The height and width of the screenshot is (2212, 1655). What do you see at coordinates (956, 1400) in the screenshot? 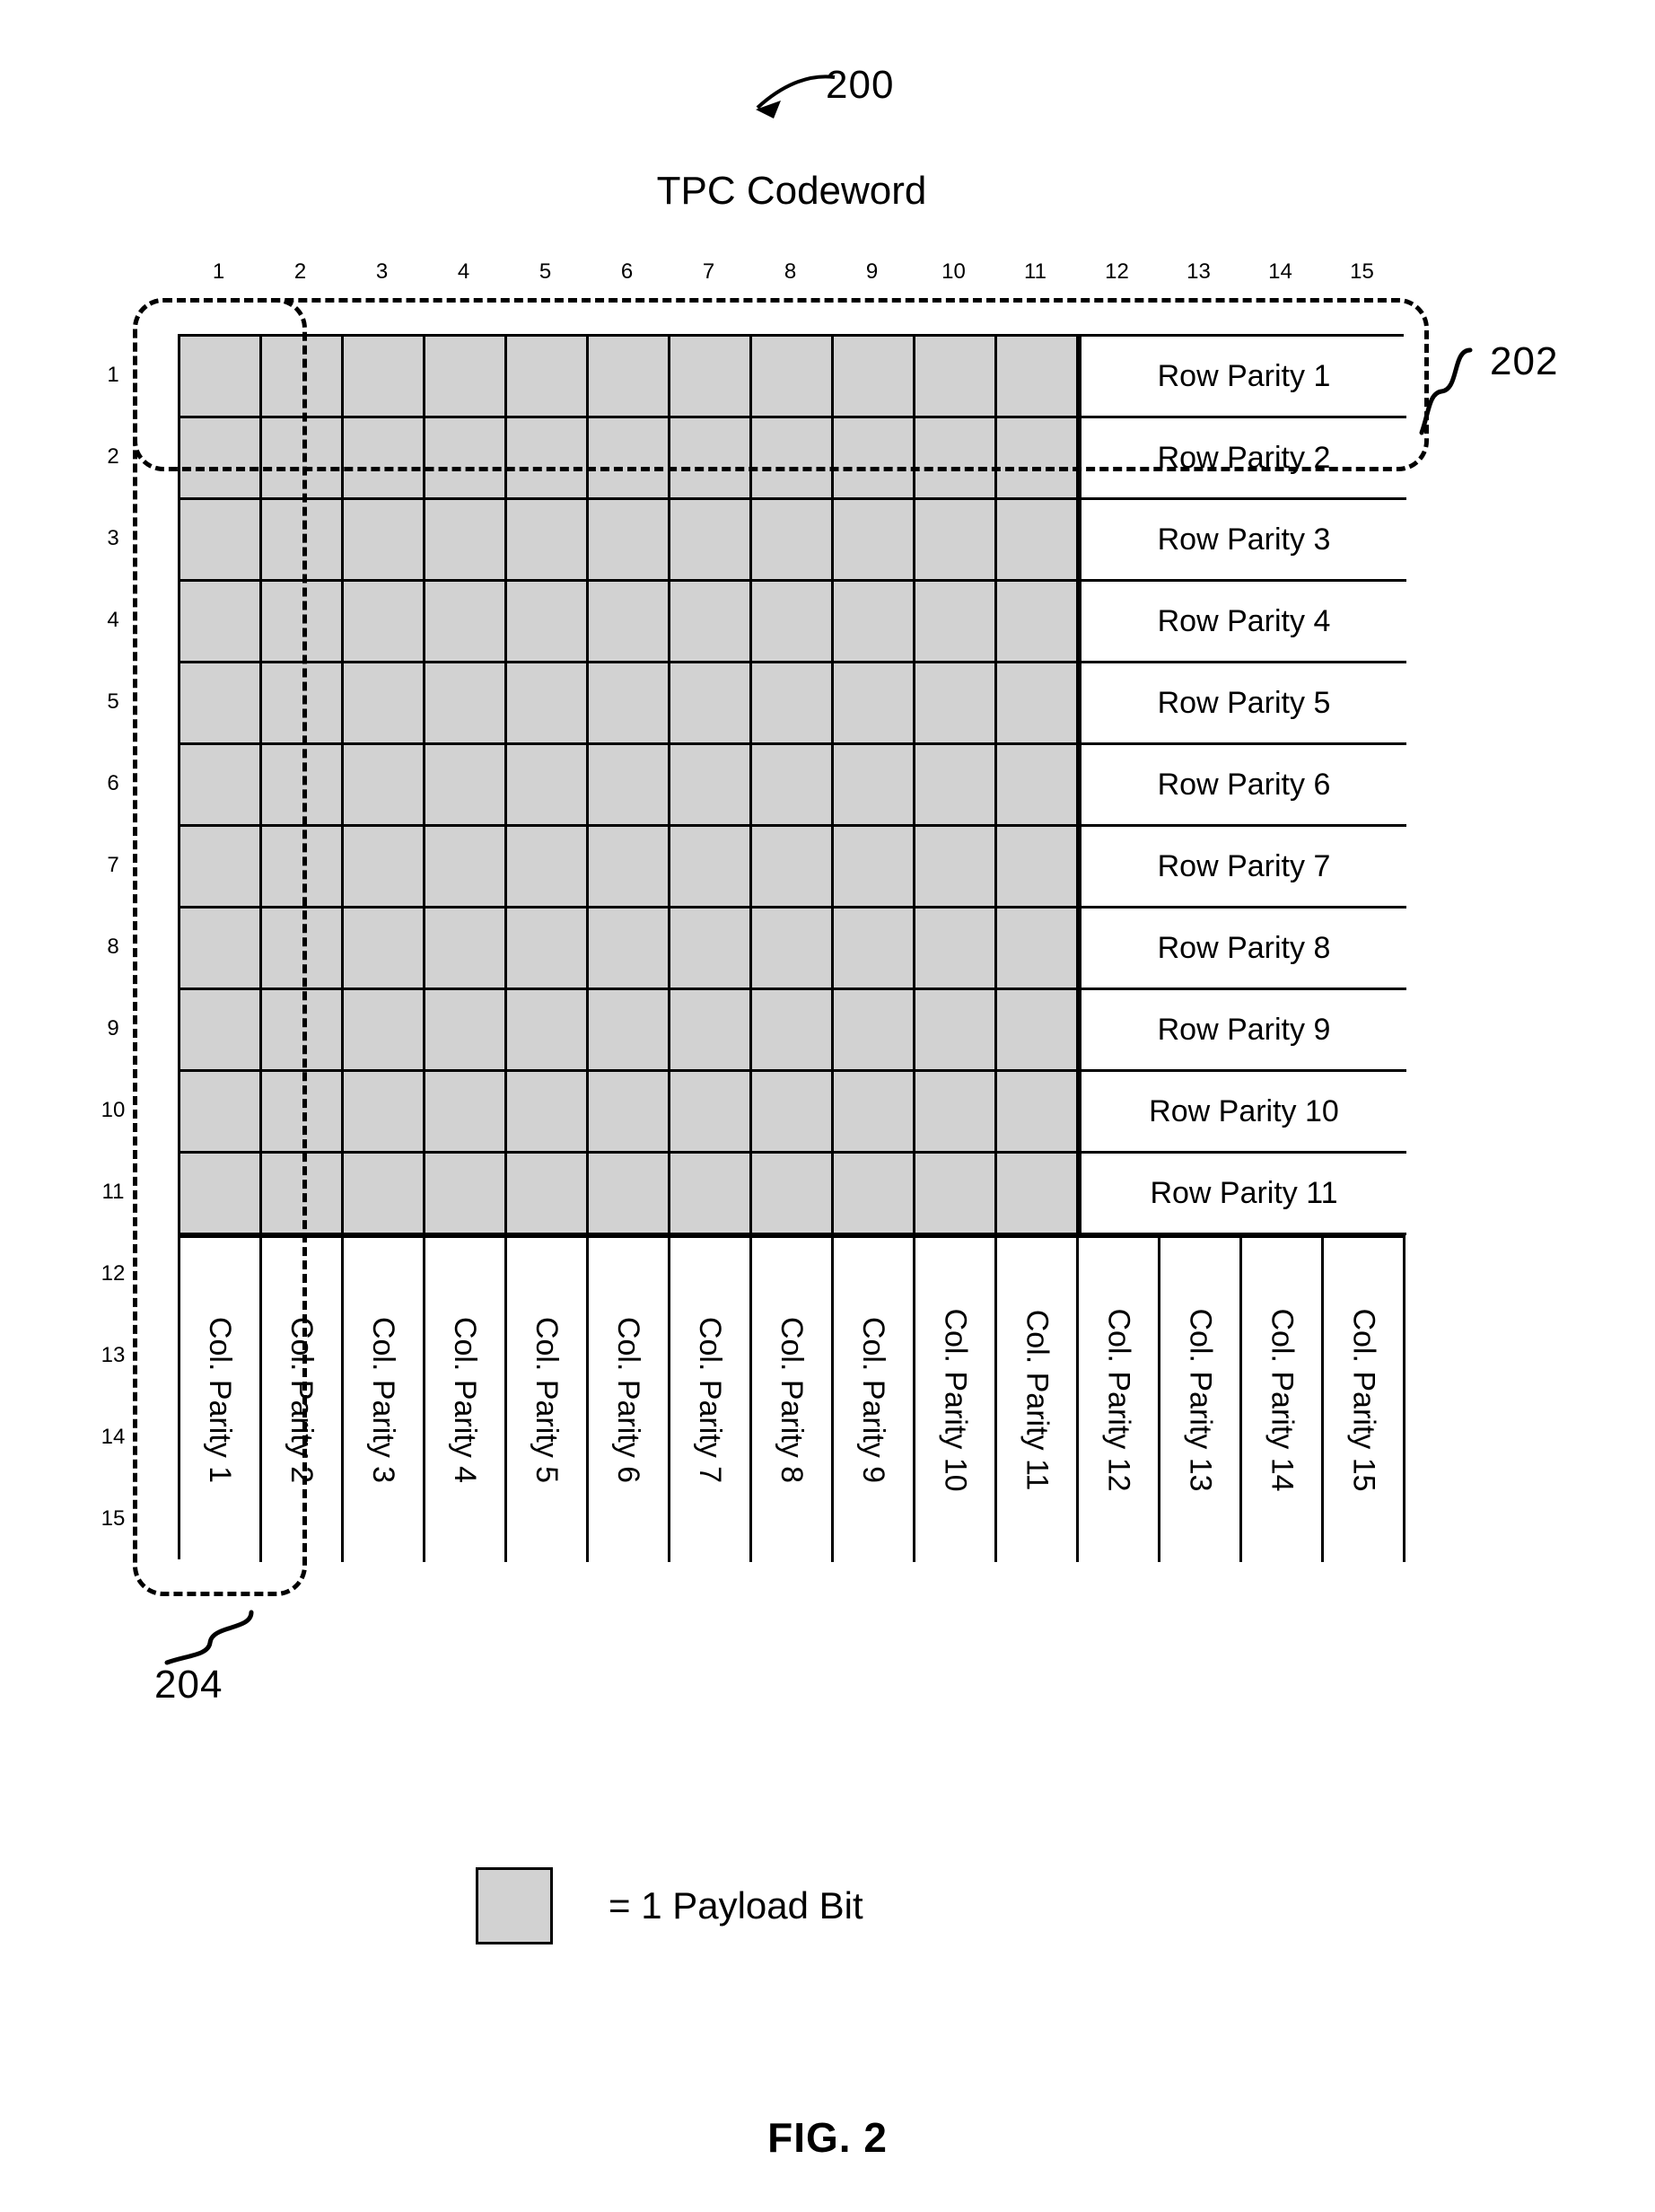
I see `col-parity-label: Col. Parity 10` at bounding box center [956, 1400].